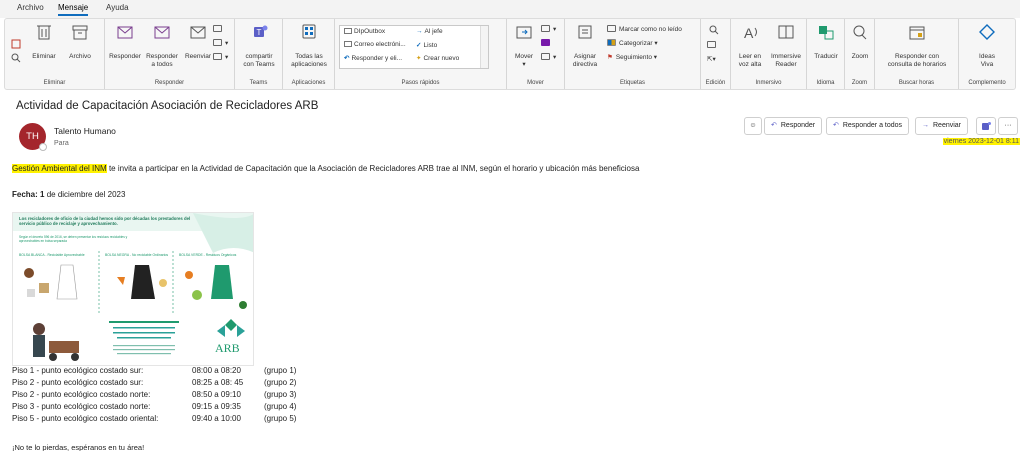 This screenshot has height=451, width=1020. What do you see at coordinates (714, 32) in the screenshot?
I see `search-icon` at bounding box center [714, 32].